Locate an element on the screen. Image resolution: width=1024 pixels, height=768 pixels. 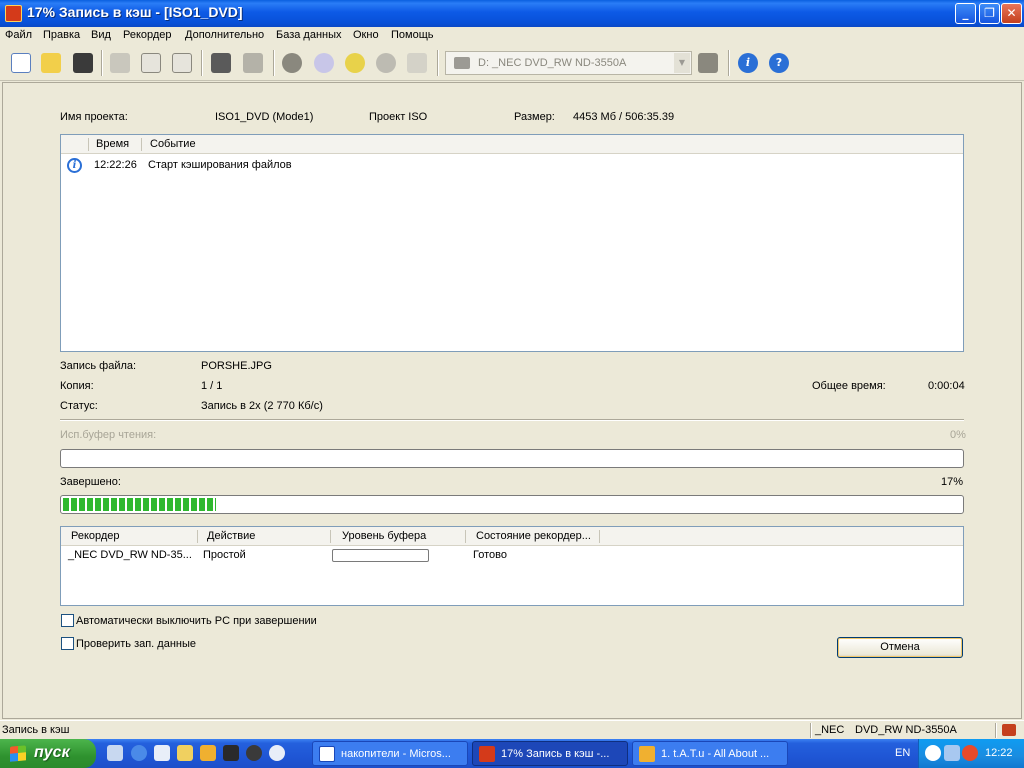
menu-database: База данных is located at coordinates (309, 35).